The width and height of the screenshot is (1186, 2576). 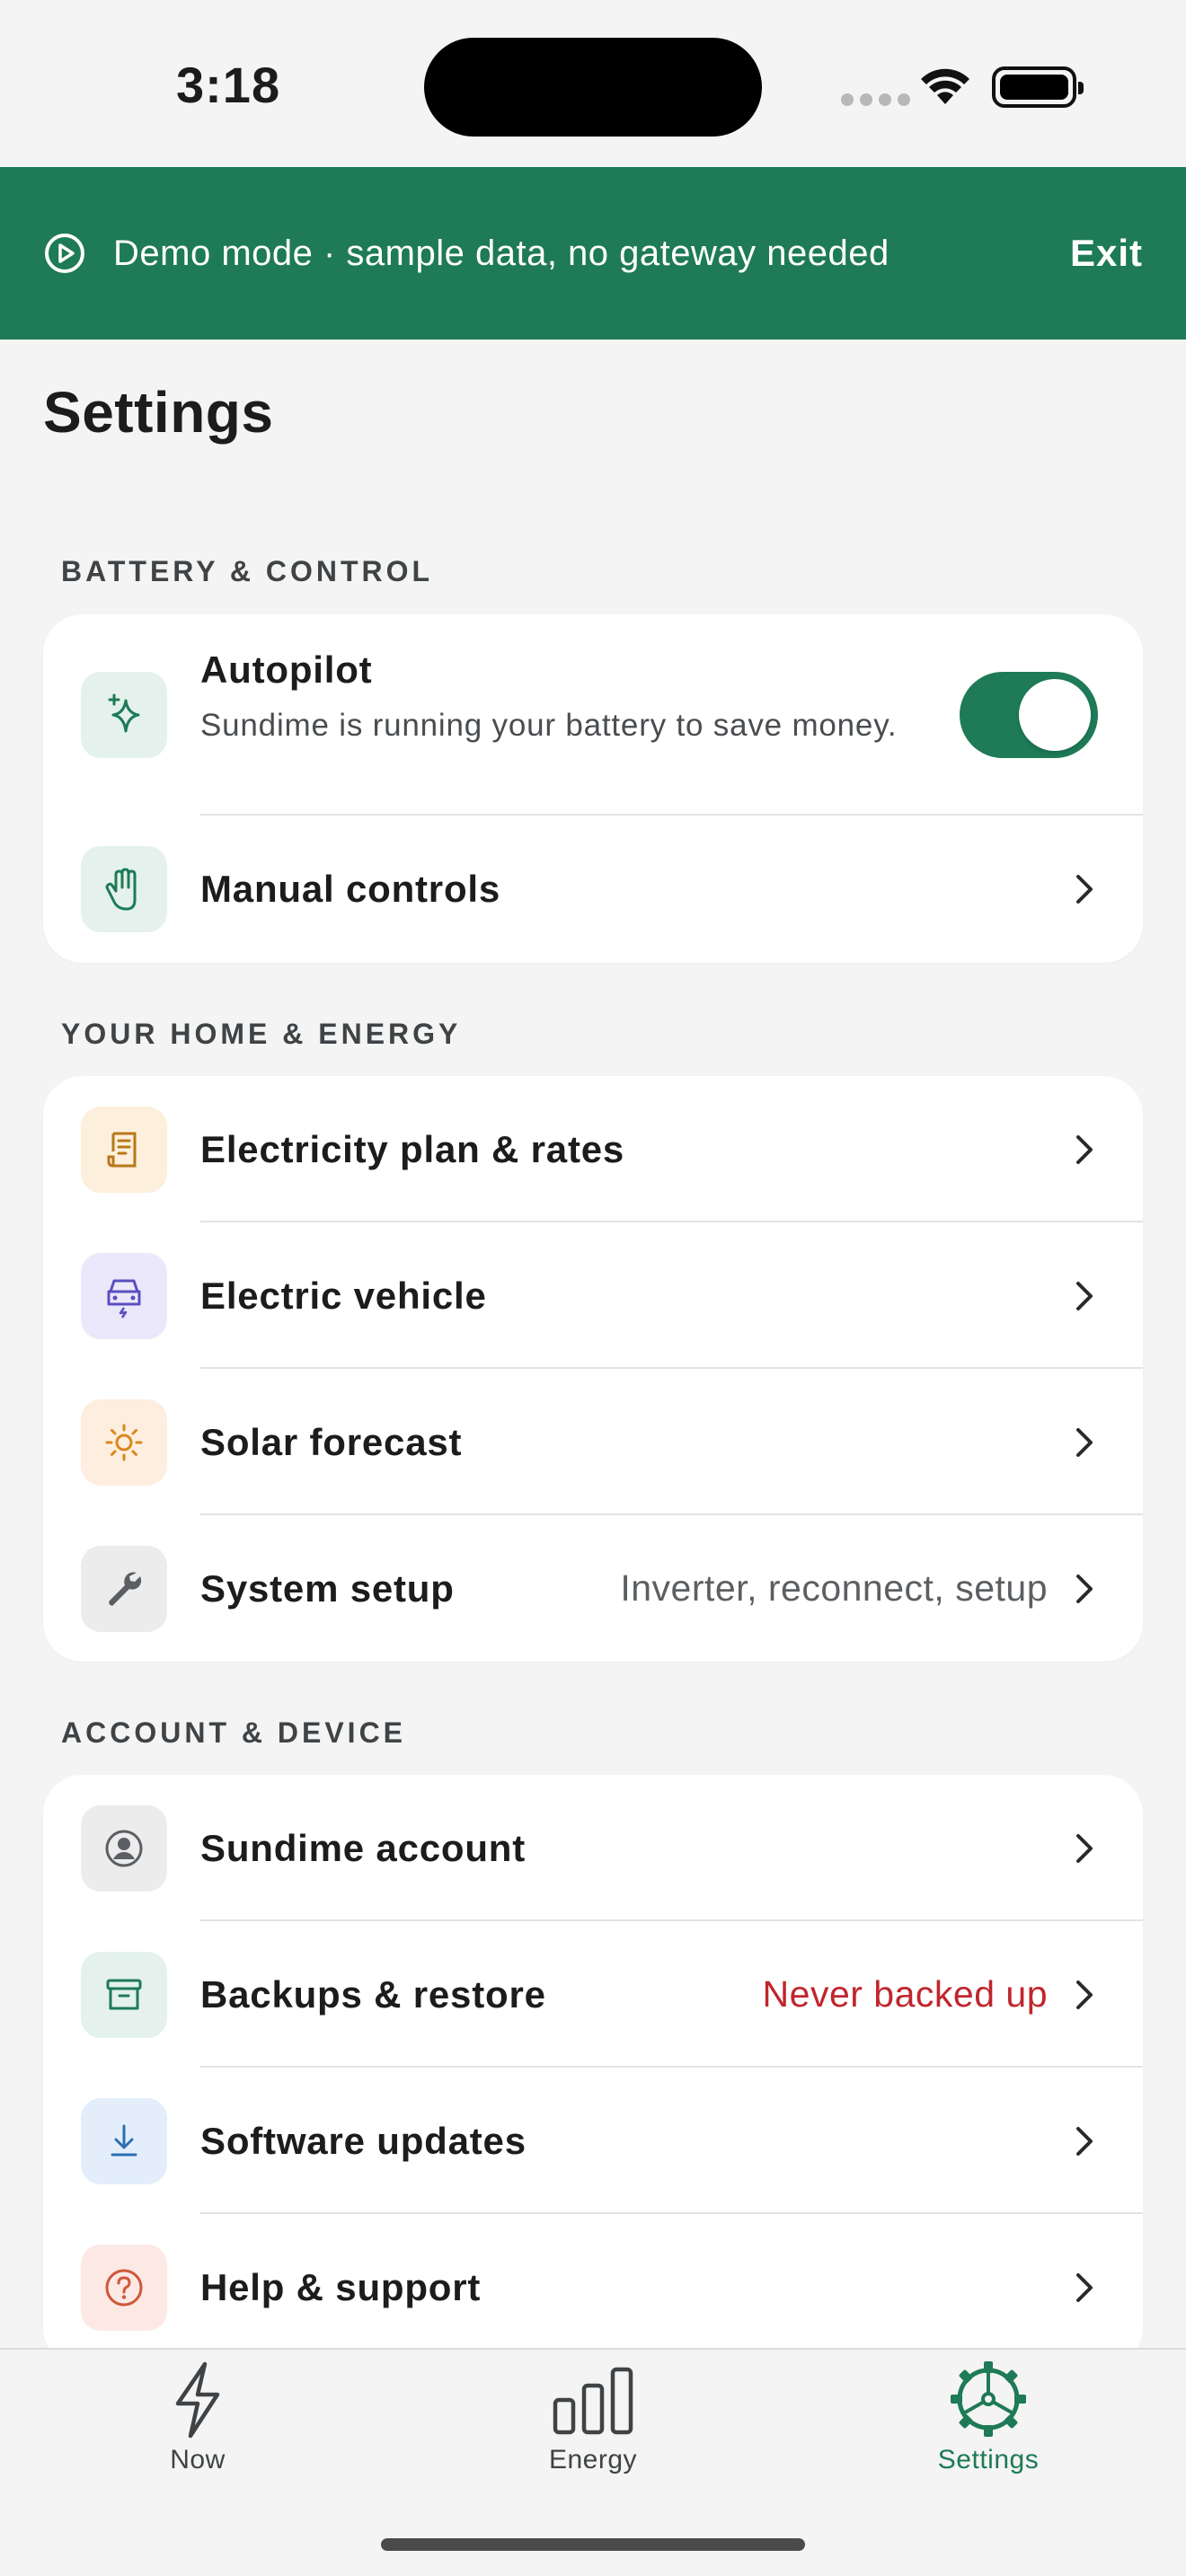 I want to click on hand-icon, so click(x=124, y=888).